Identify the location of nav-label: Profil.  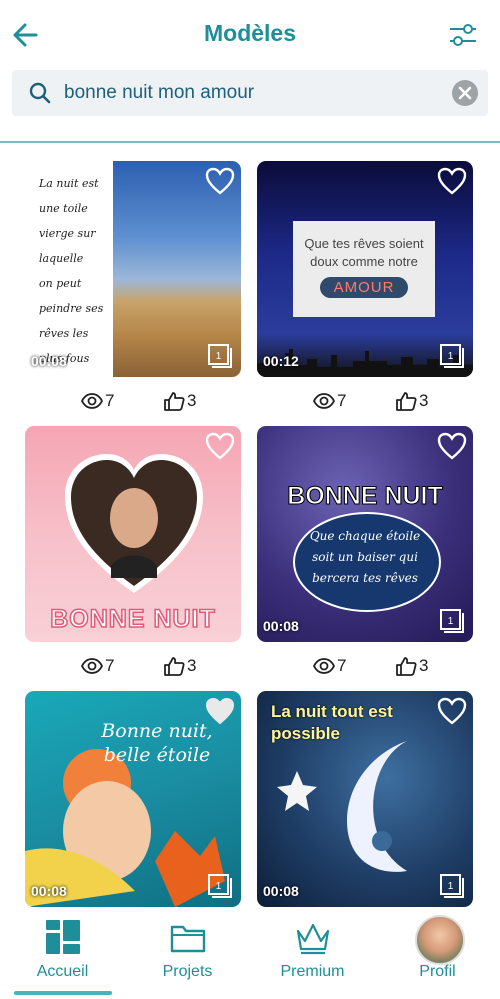
(437, 971).